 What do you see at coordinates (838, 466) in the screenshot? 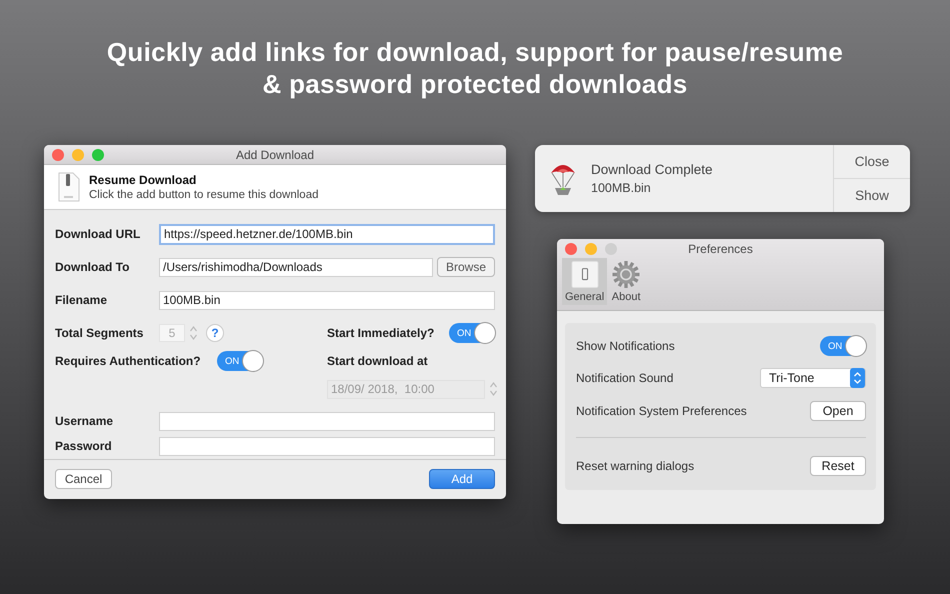
I see `action-button: Reset` at bounding box center [838, 466].